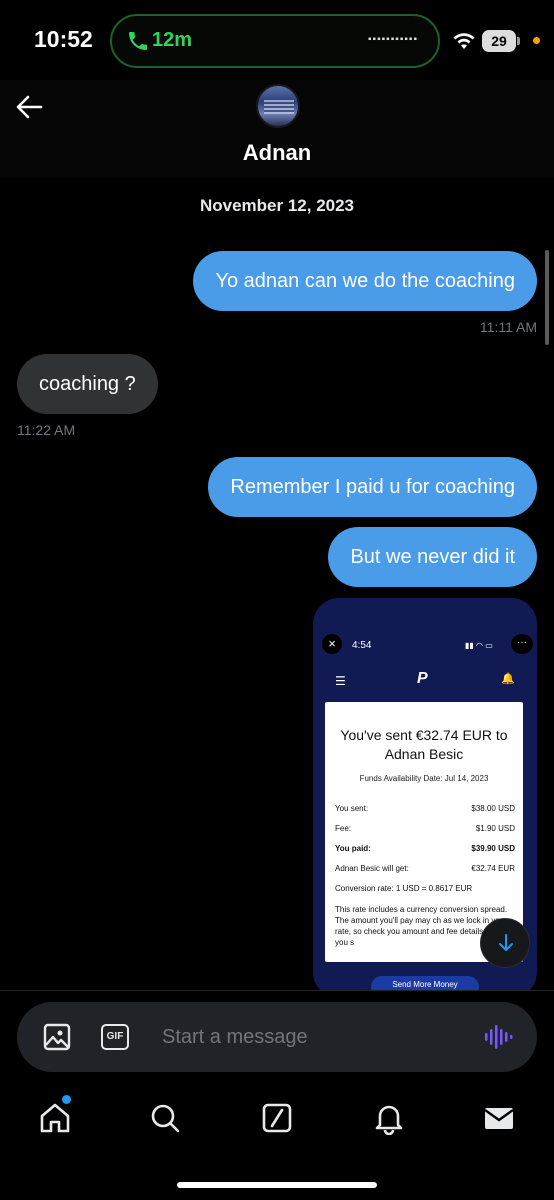 The width and height of the screenshot is (554, 1200). What do you see at coordinates (172, 40) in the screenshot?
I see `call-duration: 12m` at bounding box center [172, 40].